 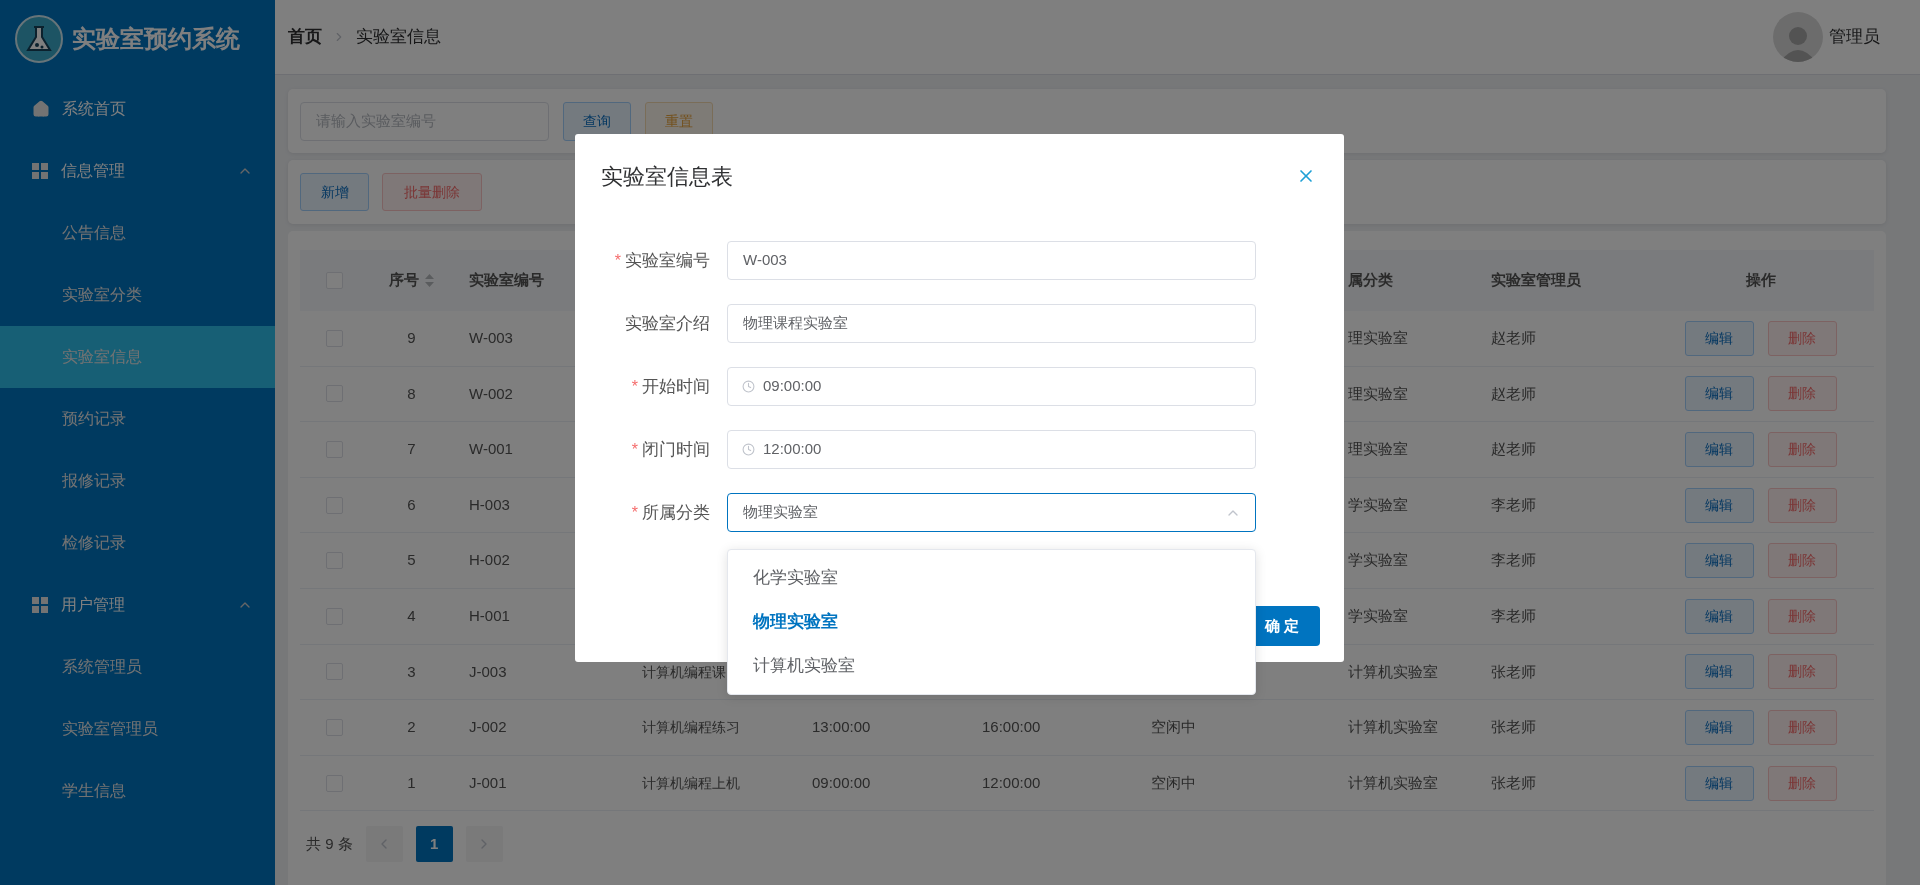 I want to click on dropdown-option: 化学实验室, so click(x=991, y=578).